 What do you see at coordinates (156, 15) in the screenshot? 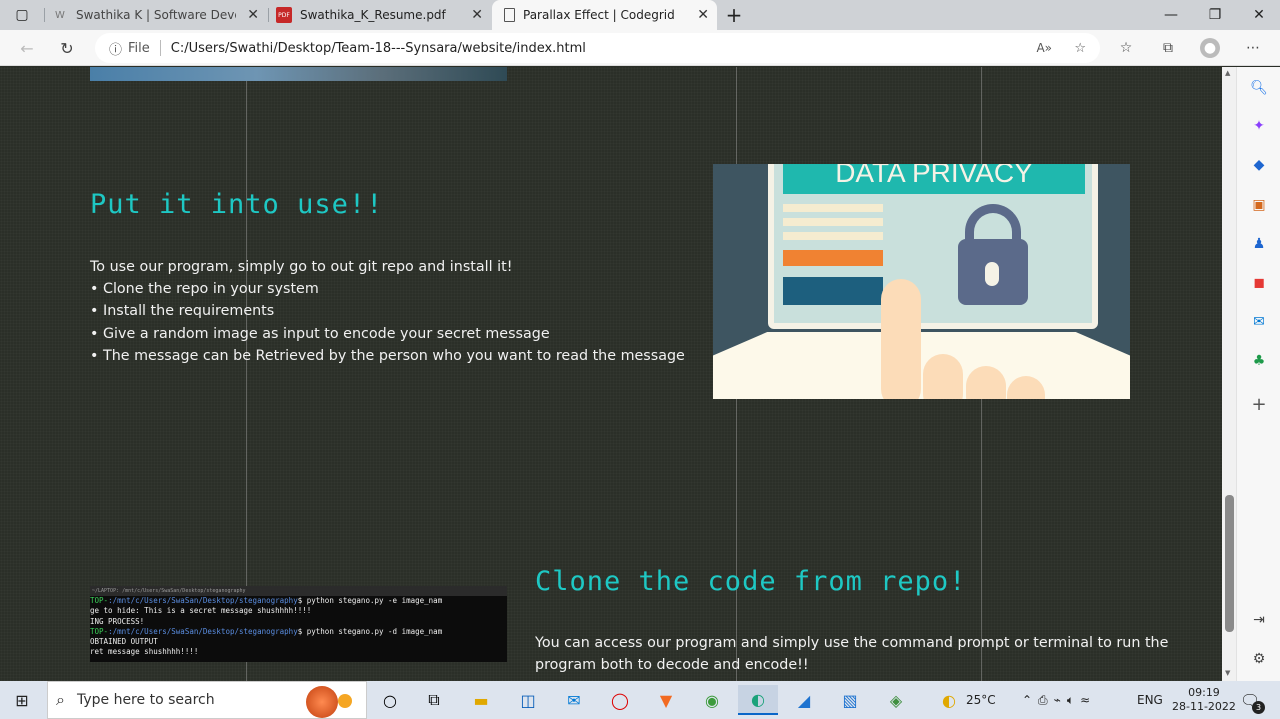
I see `tab-label: Swathika K | Software Developer` at bounding box center [156, 15].